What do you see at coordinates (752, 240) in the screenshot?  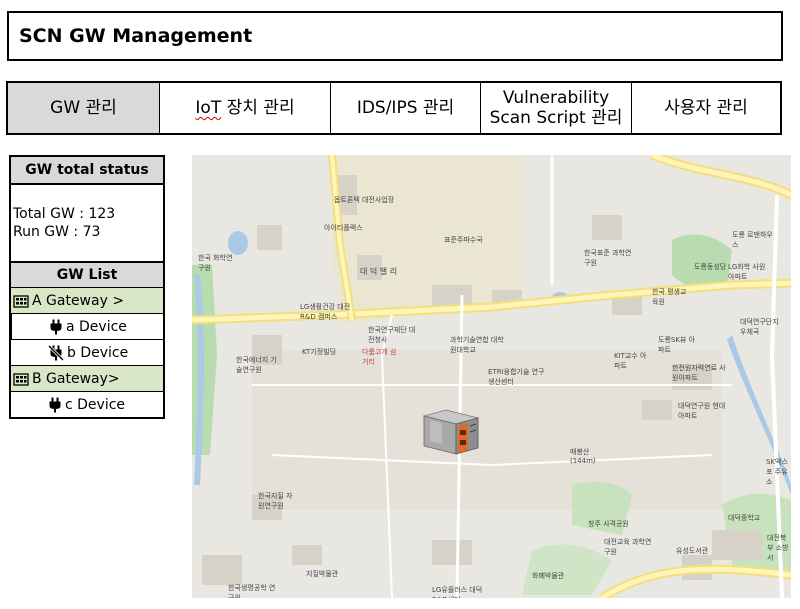 I see `map-label: 도룡 로덴하우스` at bounding box center [752, 240].